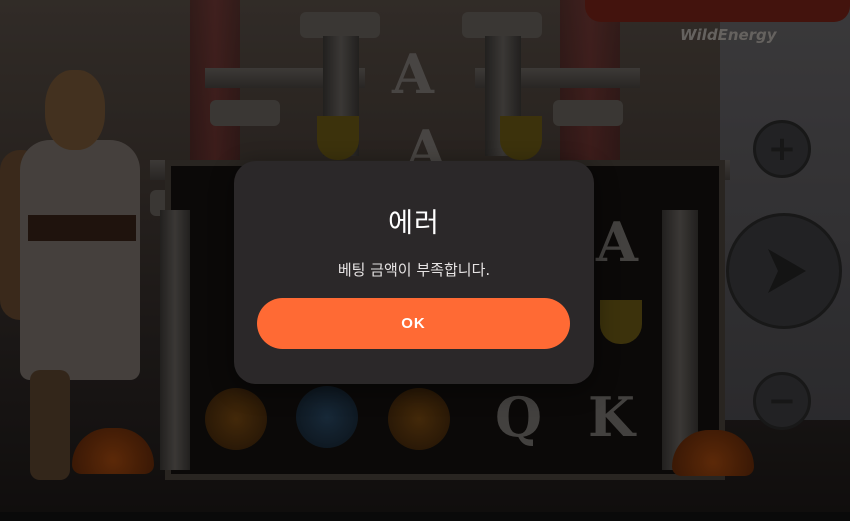  Describe the element at coordinates (425, 516) in the screenshot. I see `bottom-bar` at that location.